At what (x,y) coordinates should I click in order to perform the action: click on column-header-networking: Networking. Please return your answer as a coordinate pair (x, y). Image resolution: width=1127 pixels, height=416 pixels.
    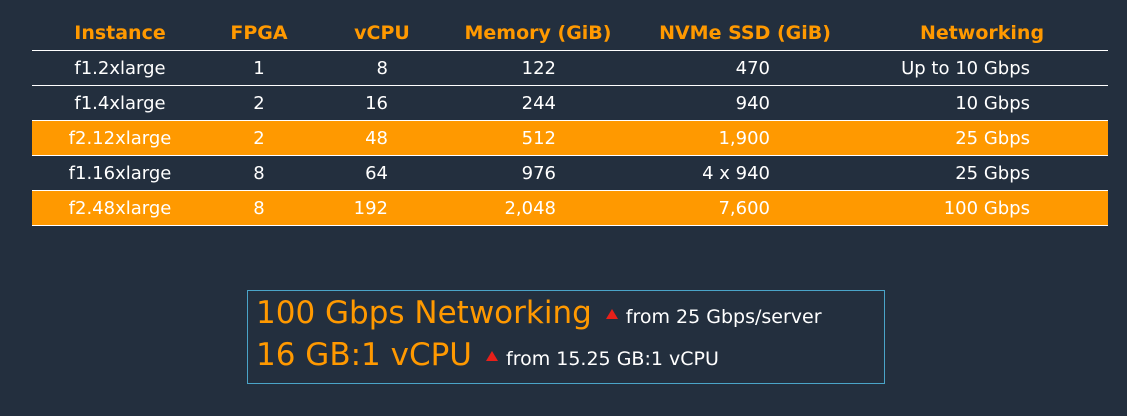
    Looking at the image, I should click on (982, 33).